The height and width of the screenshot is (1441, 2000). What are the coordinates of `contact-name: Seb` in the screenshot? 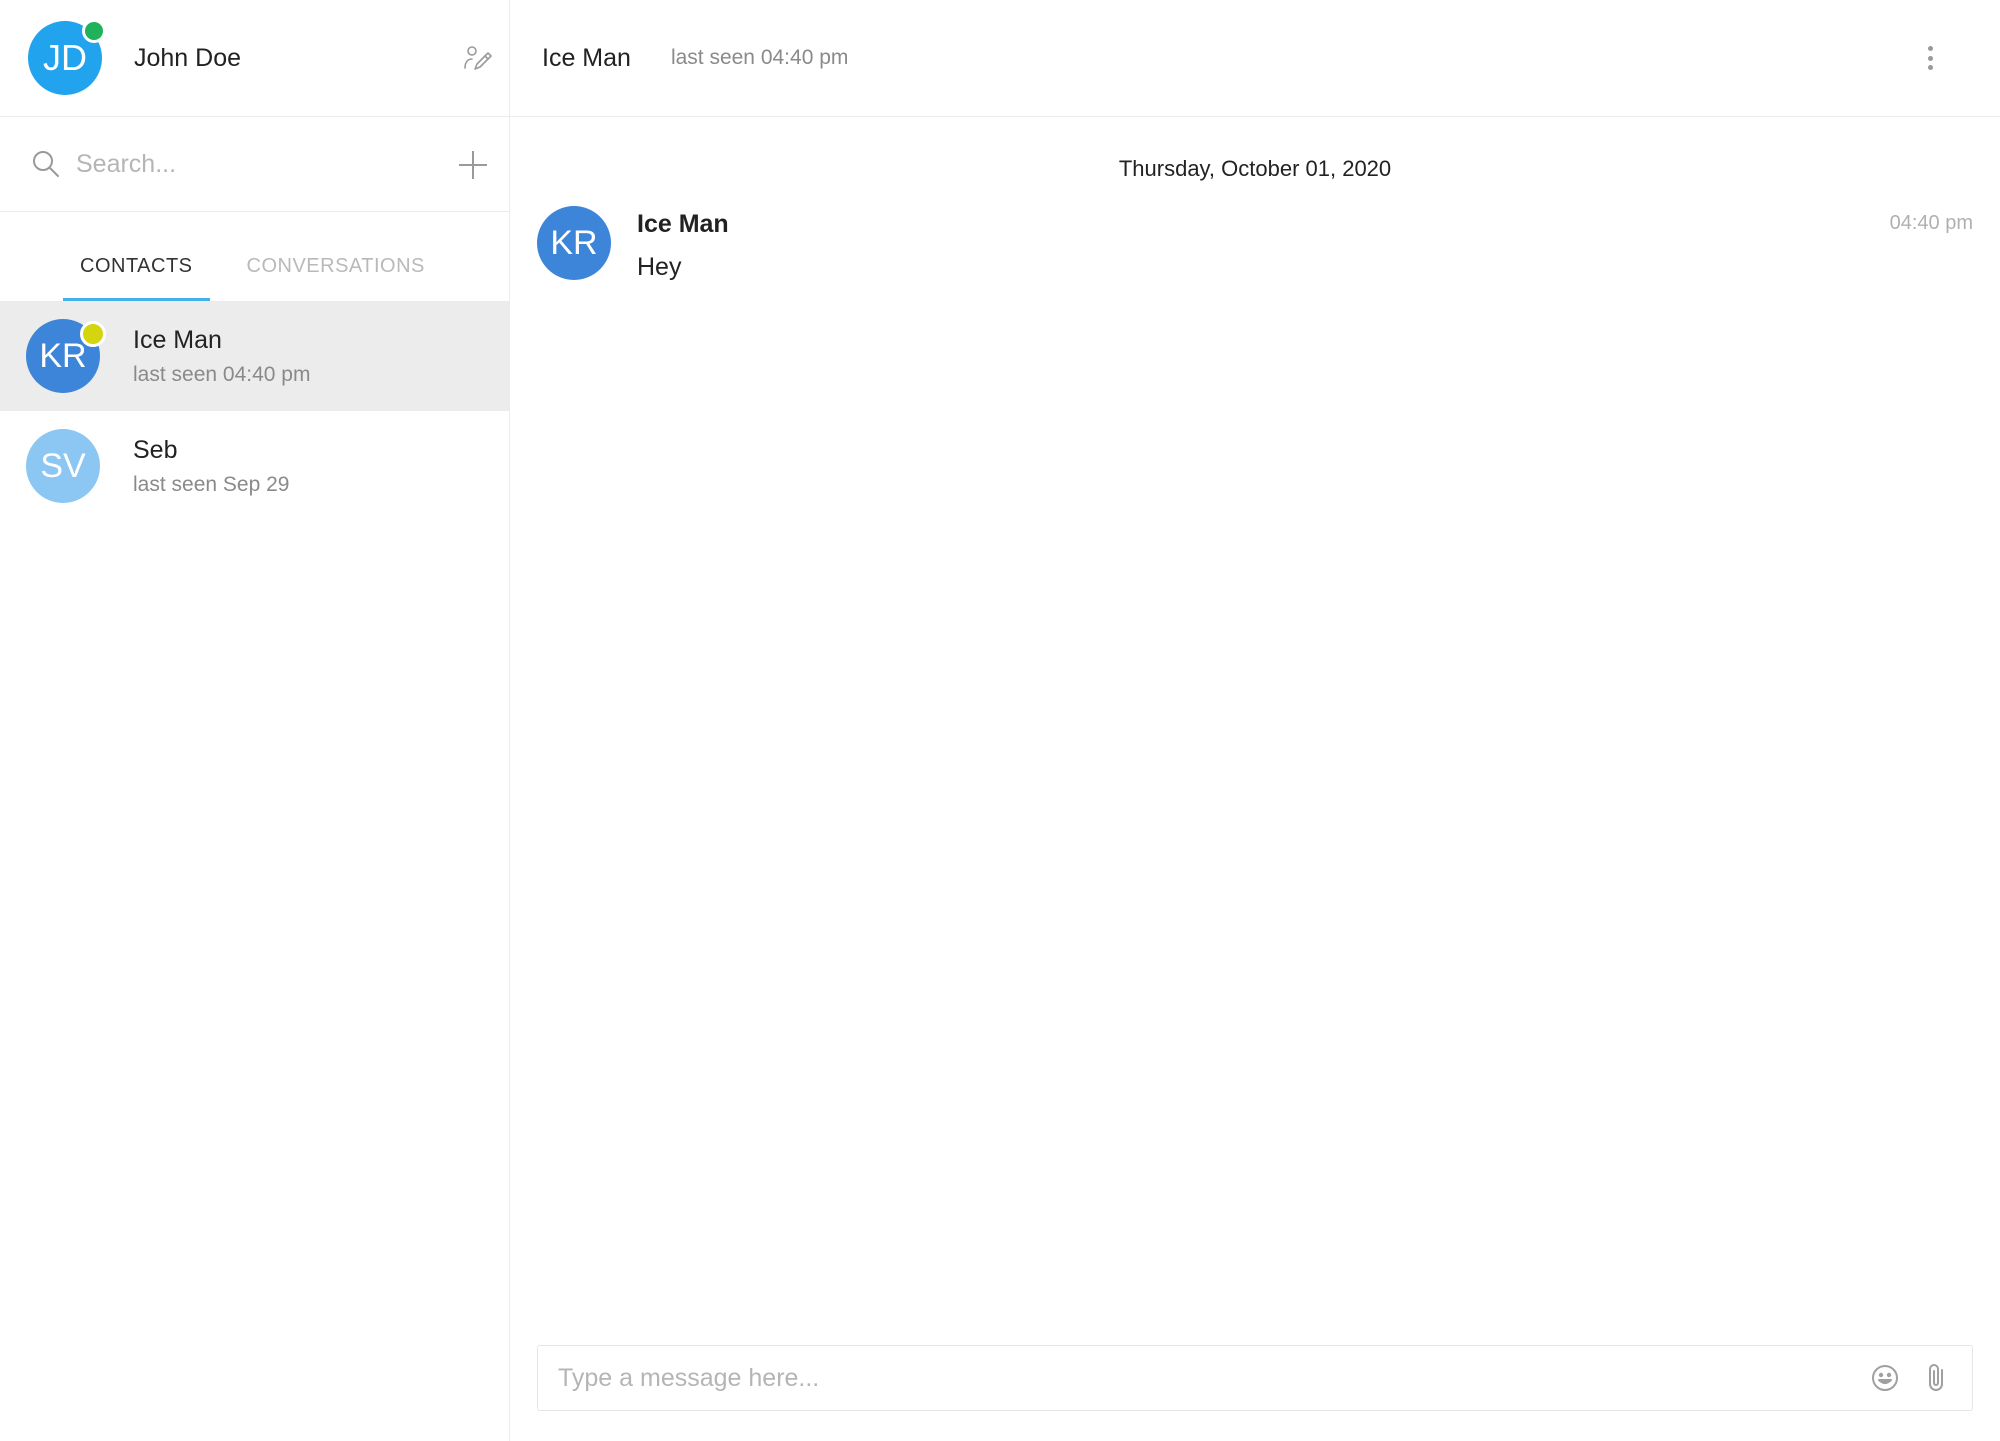 It's located at (155, 449).